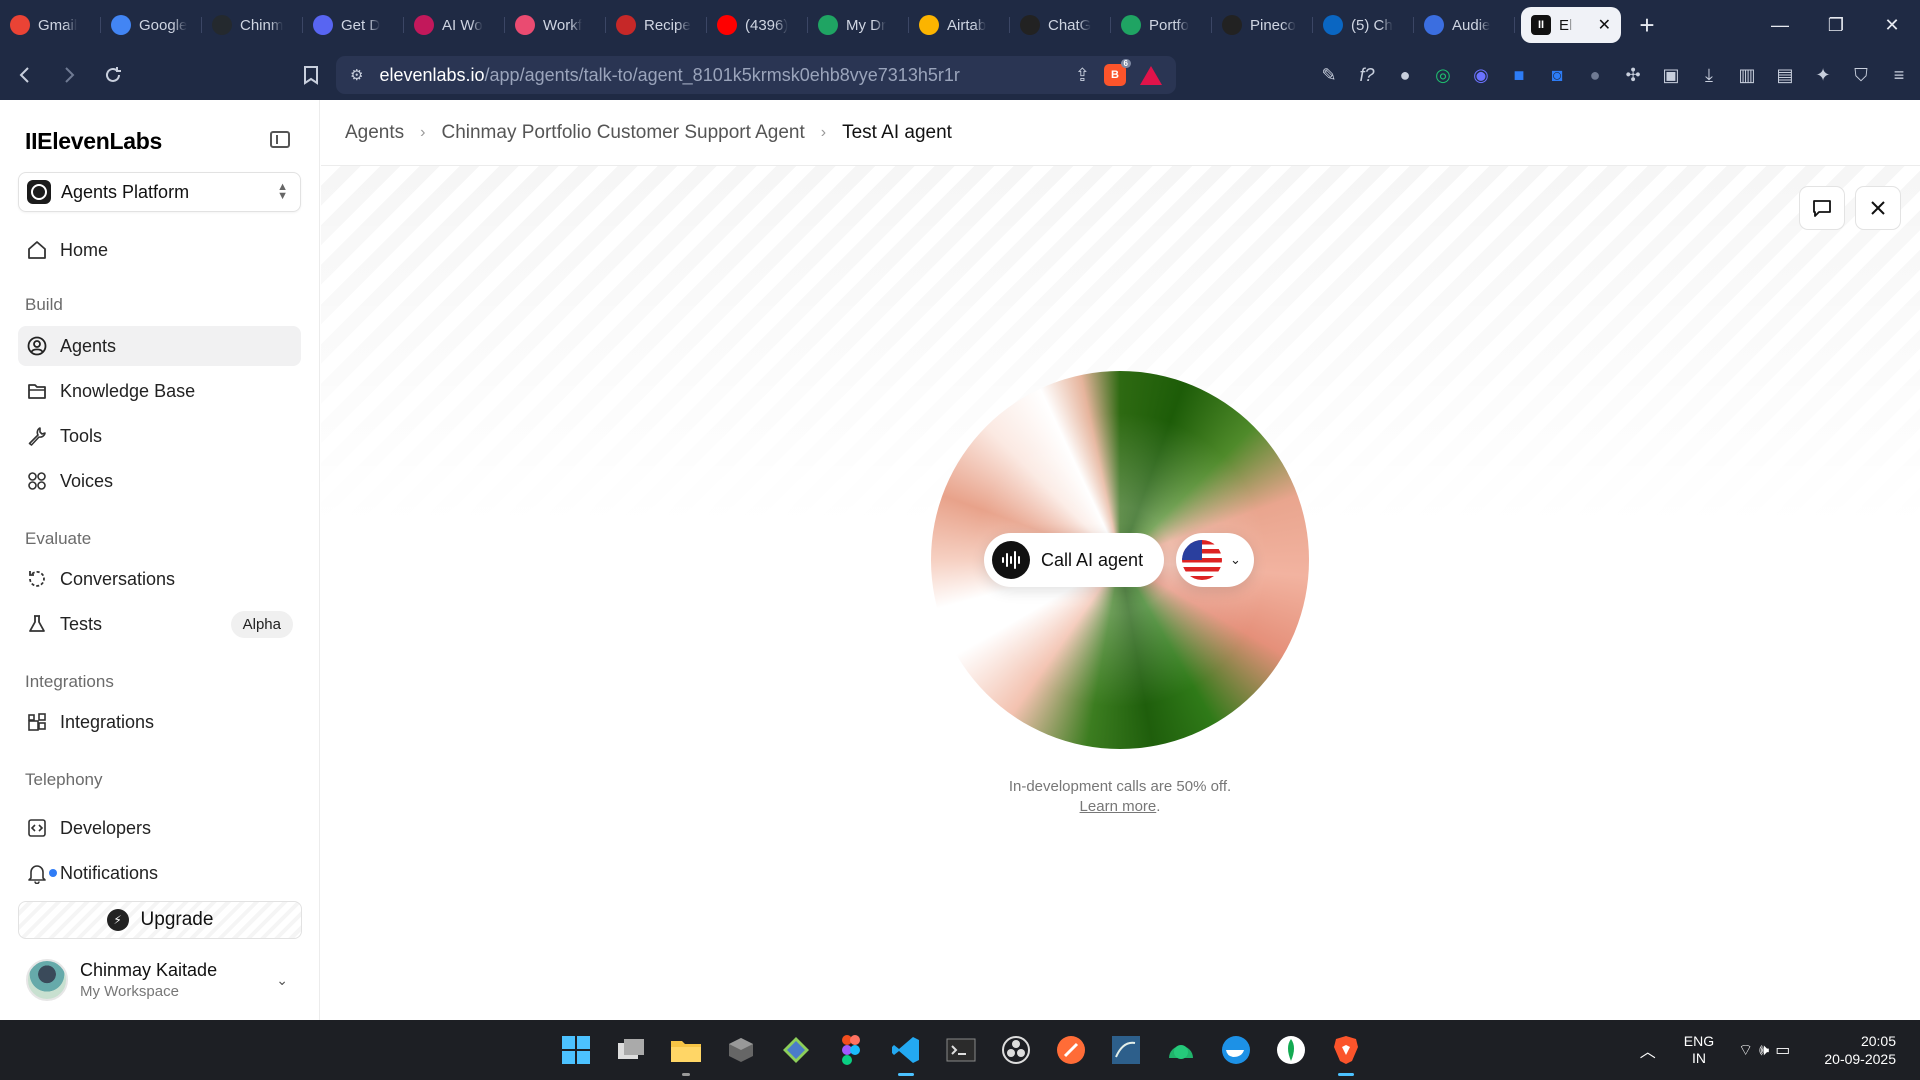 The image size is (1920, 1080). What do you see at coordinates (851, 1050) in the screenshot?
I see `figma-button` at bounding box center [851, 1050].